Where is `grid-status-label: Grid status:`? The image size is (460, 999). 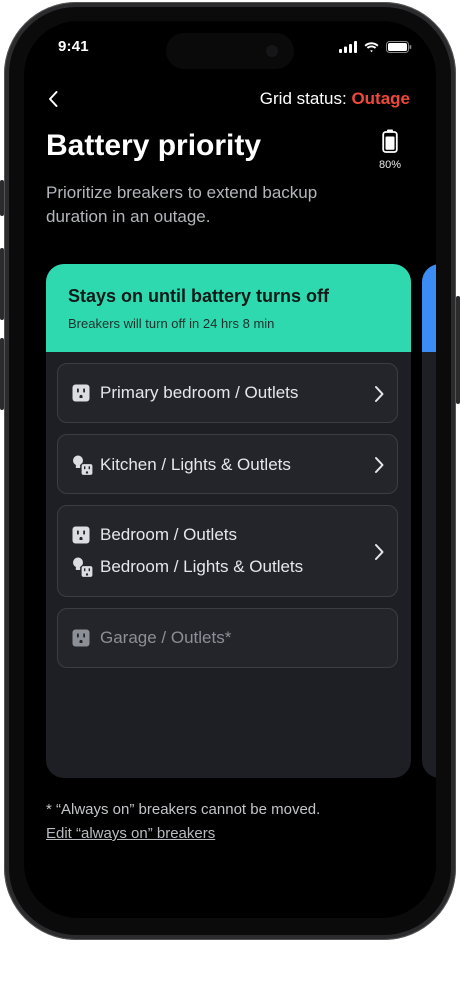
grid-status-label: Grid status: is located at coordinates (303, 98).